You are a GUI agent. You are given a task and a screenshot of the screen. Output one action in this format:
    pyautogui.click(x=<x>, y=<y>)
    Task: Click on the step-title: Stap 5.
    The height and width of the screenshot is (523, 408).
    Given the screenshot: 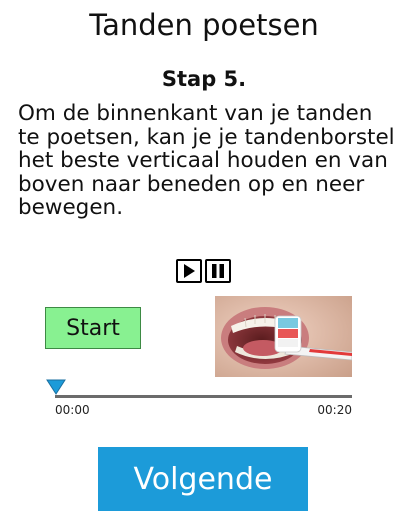 What is the action you would take?
    pyautogui.click(x=204, y=79)
    